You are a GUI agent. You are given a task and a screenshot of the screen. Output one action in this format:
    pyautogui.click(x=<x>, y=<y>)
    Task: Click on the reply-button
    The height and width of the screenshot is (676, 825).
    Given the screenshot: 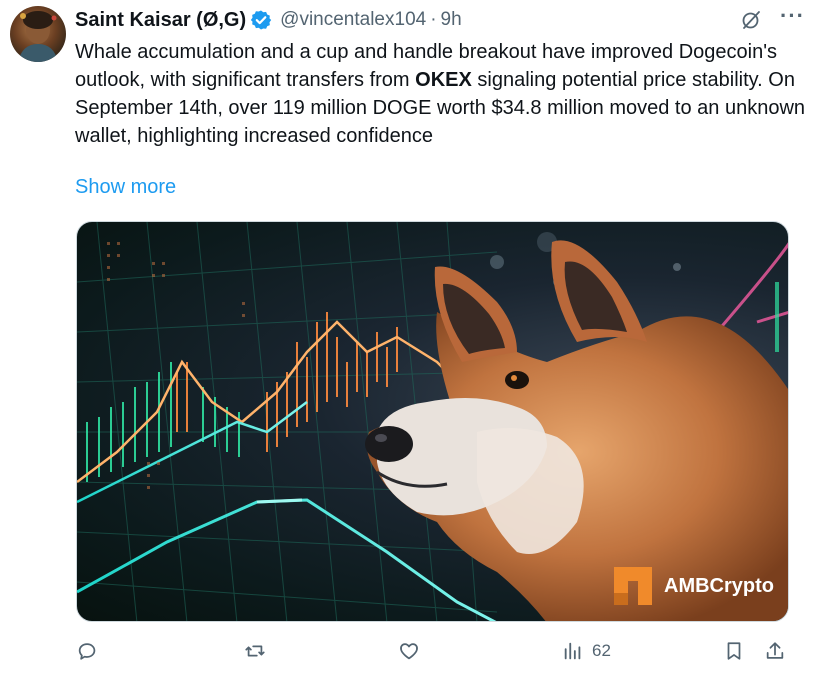 What is the action you would take?
    pyautogui.click(x=87, y=651)
    